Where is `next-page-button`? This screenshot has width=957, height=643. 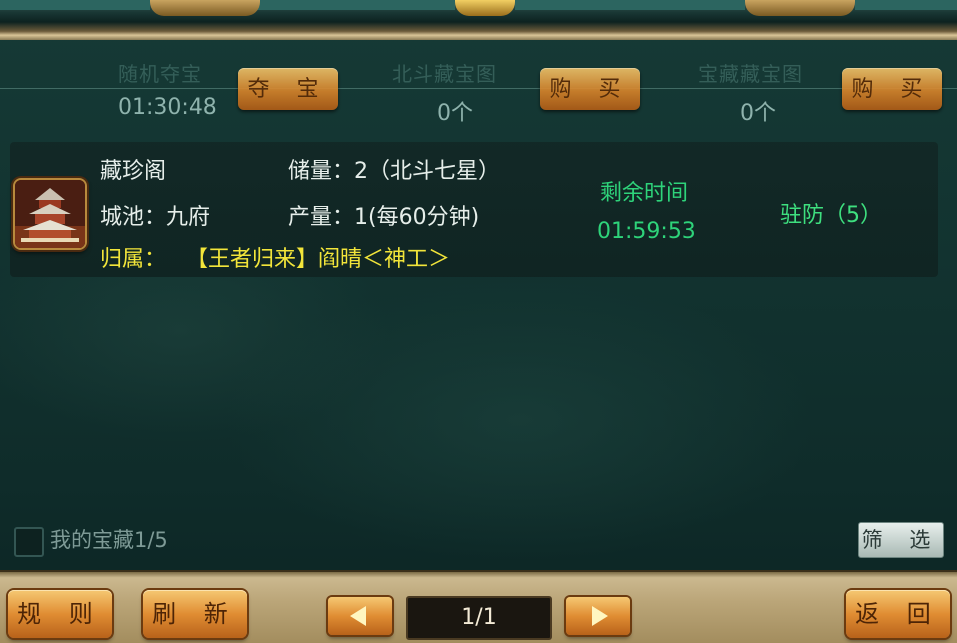
next-page-button is located at coordinates (598, 616).